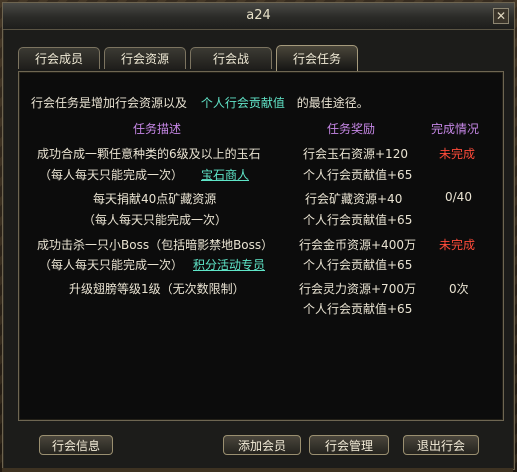  What do you see at coordinates (145, 58) in the screenshot?
I see `tab-guild-resources: 行会资源` at bounding box center [145, 58].